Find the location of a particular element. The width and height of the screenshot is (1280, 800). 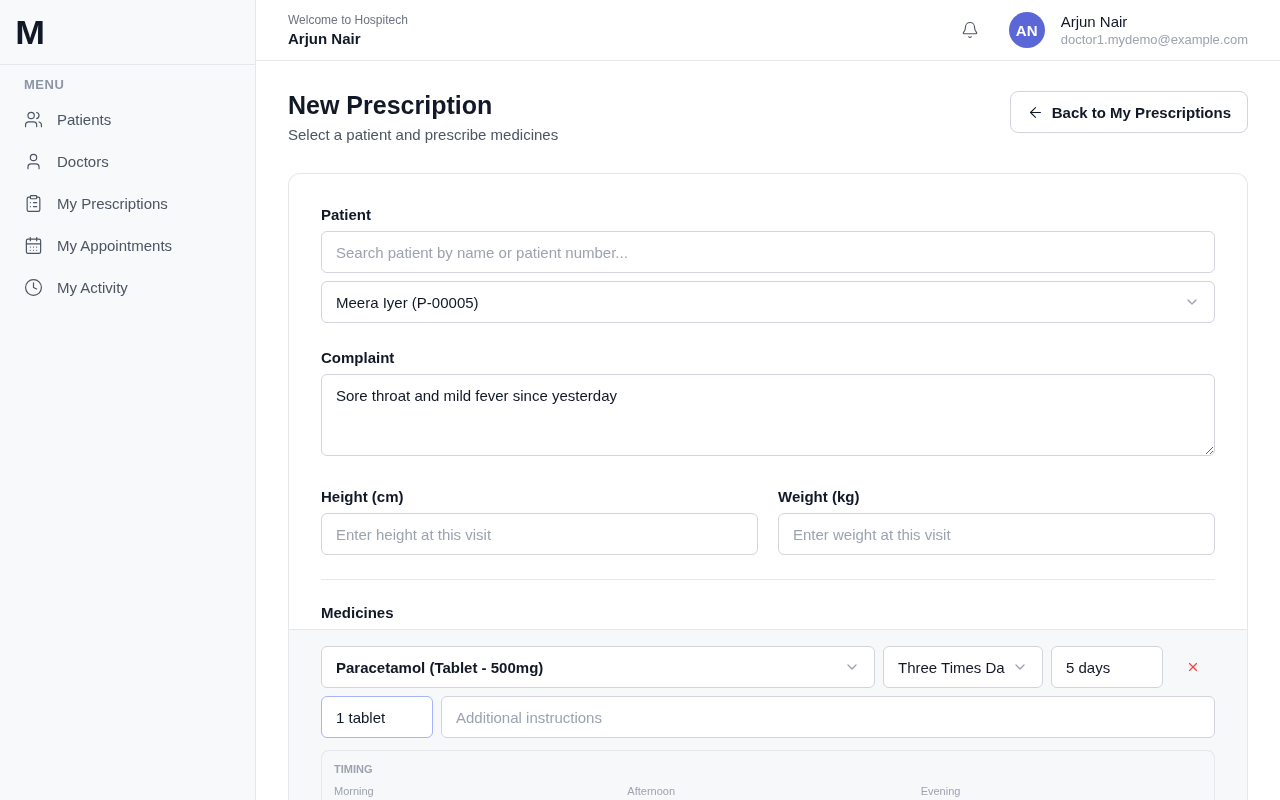

bell-icon is located at coordinates (969, 30).